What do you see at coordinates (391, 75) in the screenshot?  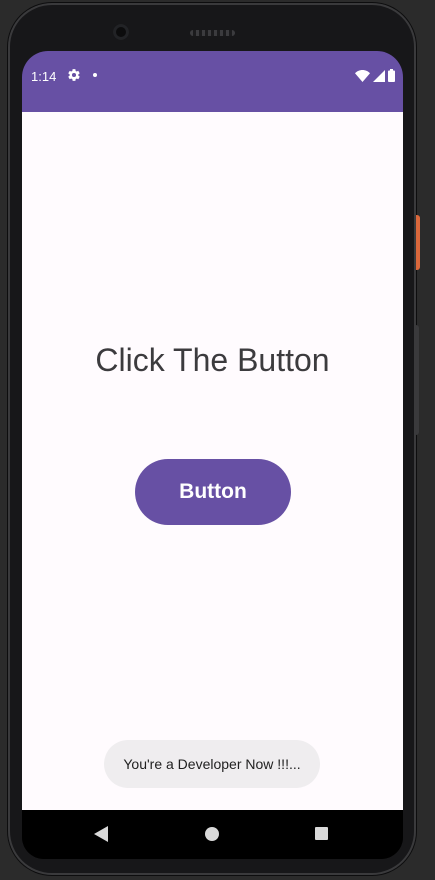 I see `battery-icon` at bounding box center [391, 75].